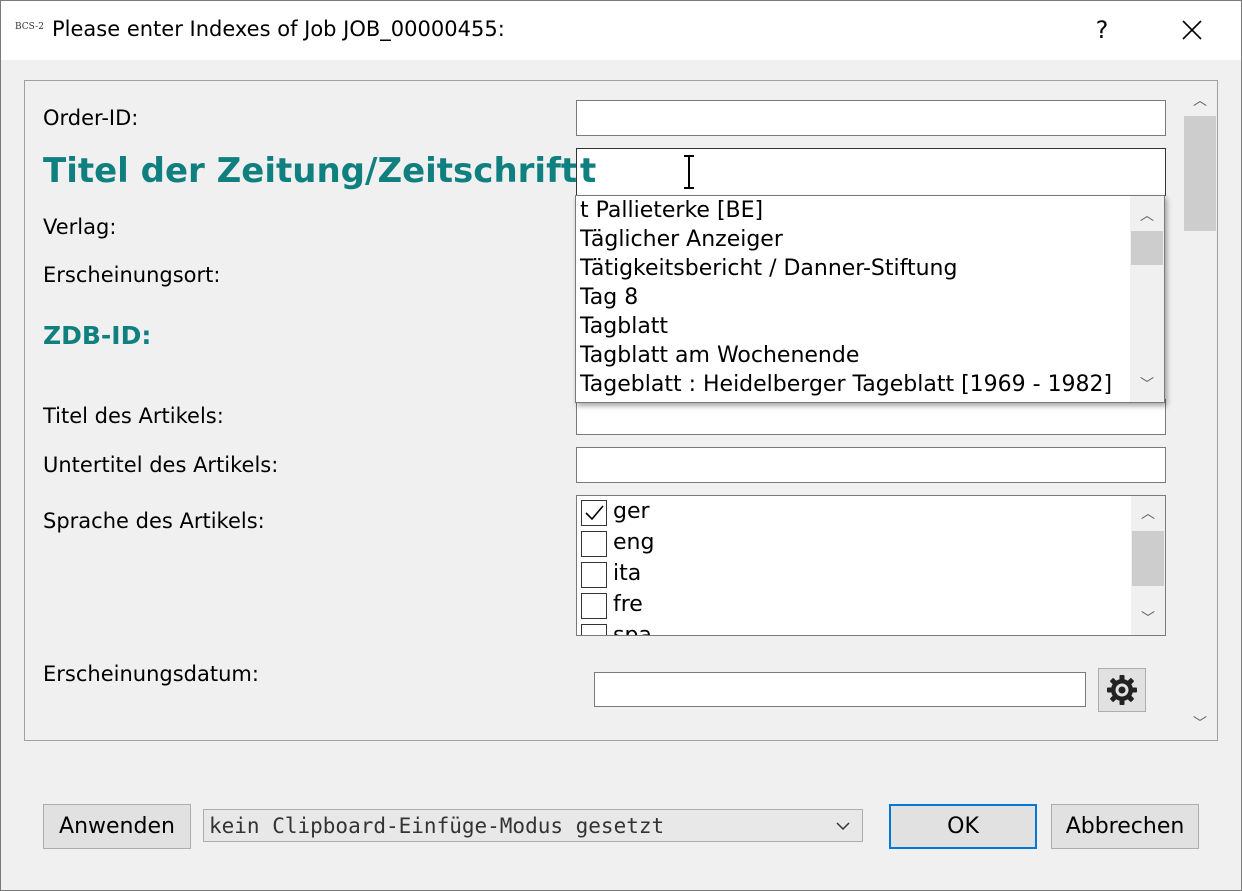 The image size is (1242, 891). I want to click on erscheinungsdatum-field, so click(840, 689).